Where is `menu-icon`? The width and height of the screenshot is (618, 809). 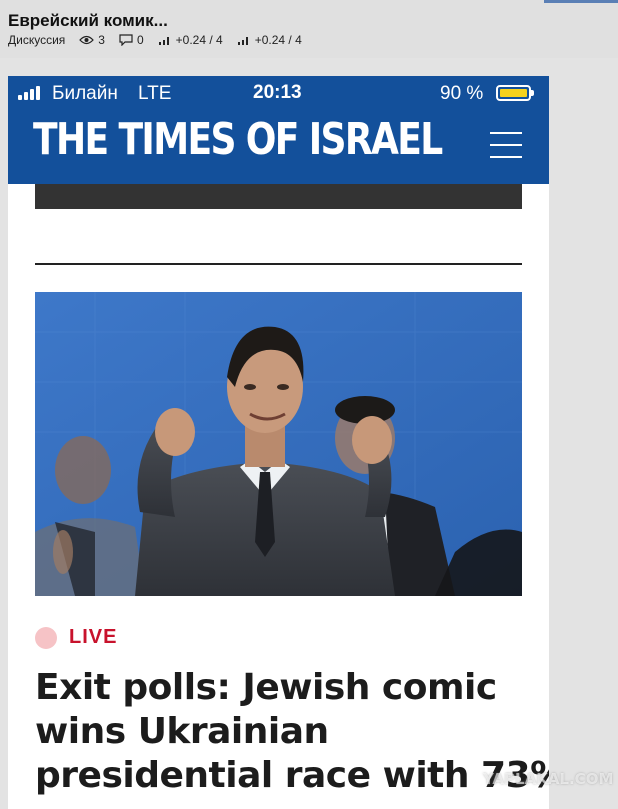 menu-icon is located at coordinates (506, 145).